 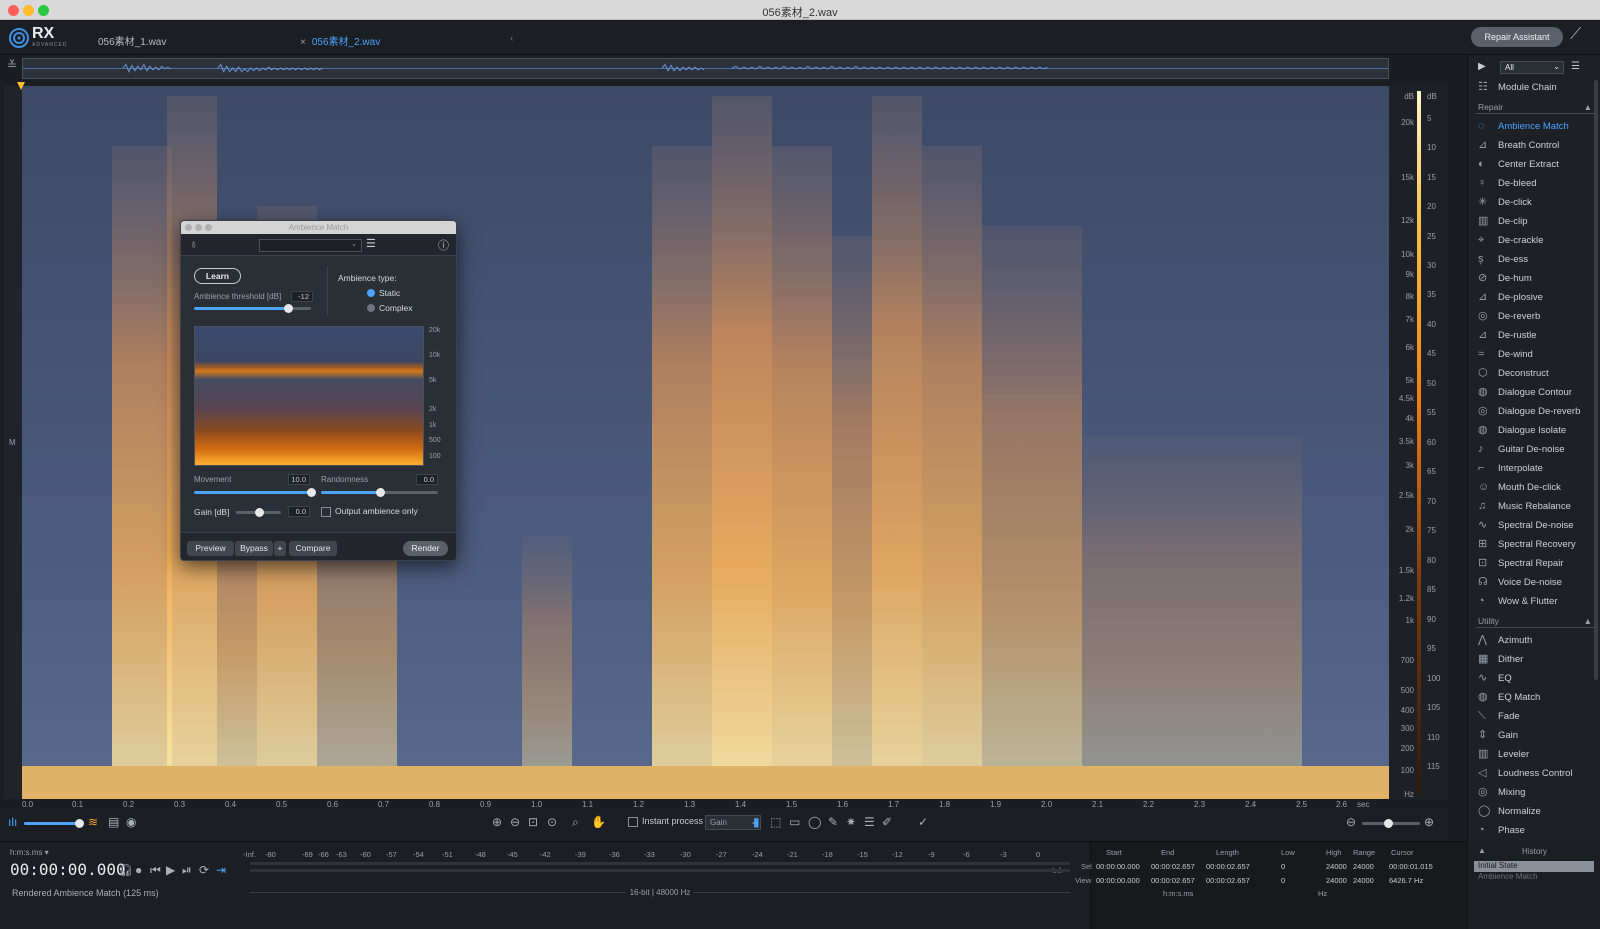 What do you see at coordinates (299, 511) in the screenshot?
I see `gain-value: 0.0` at bounding box center [299, 511].